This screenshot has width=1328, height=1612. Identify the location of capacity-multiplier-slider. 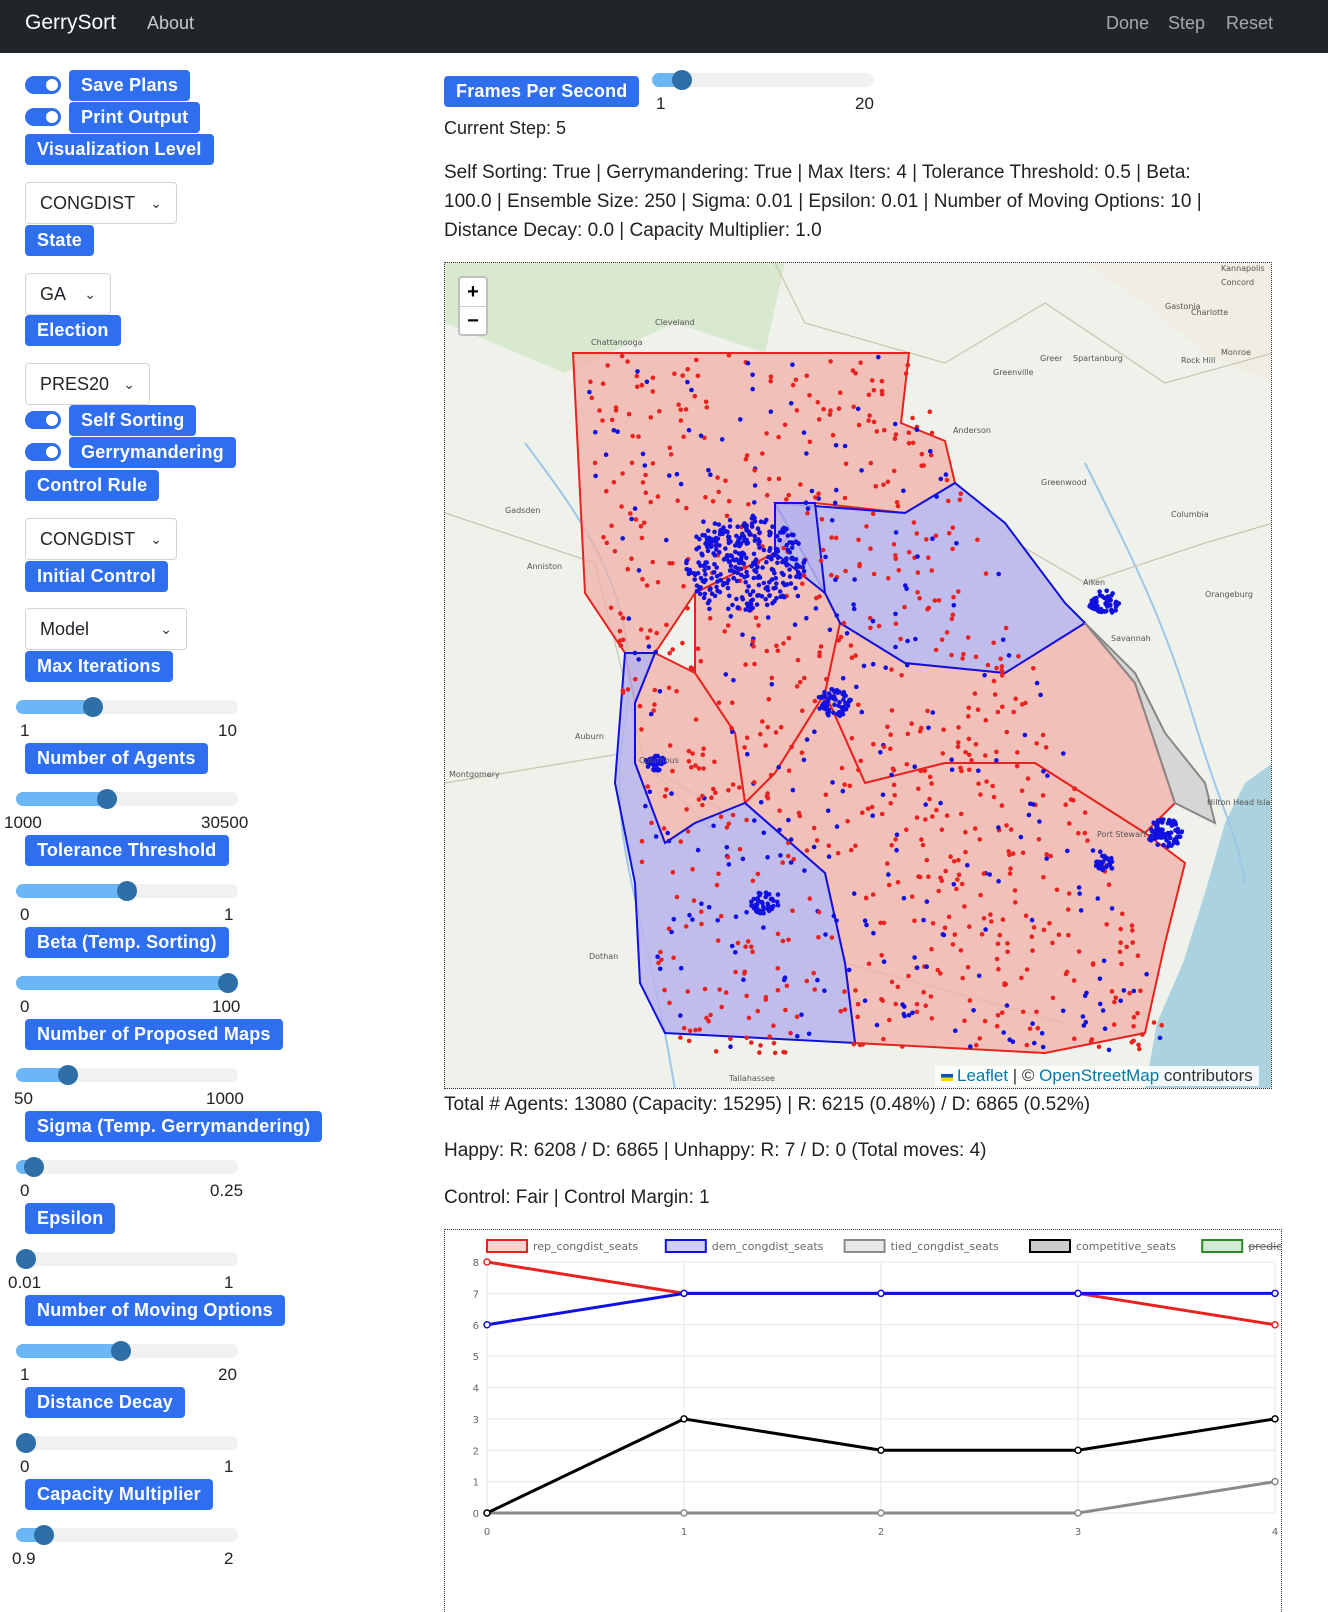
(127, 1535).